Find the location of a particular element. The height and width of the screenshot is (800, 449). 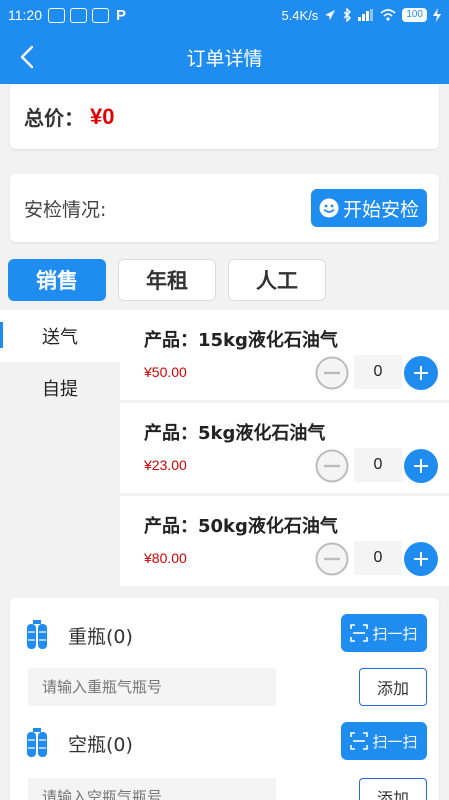

product-price: ¥50.00 is located at coordinates (165, 372).